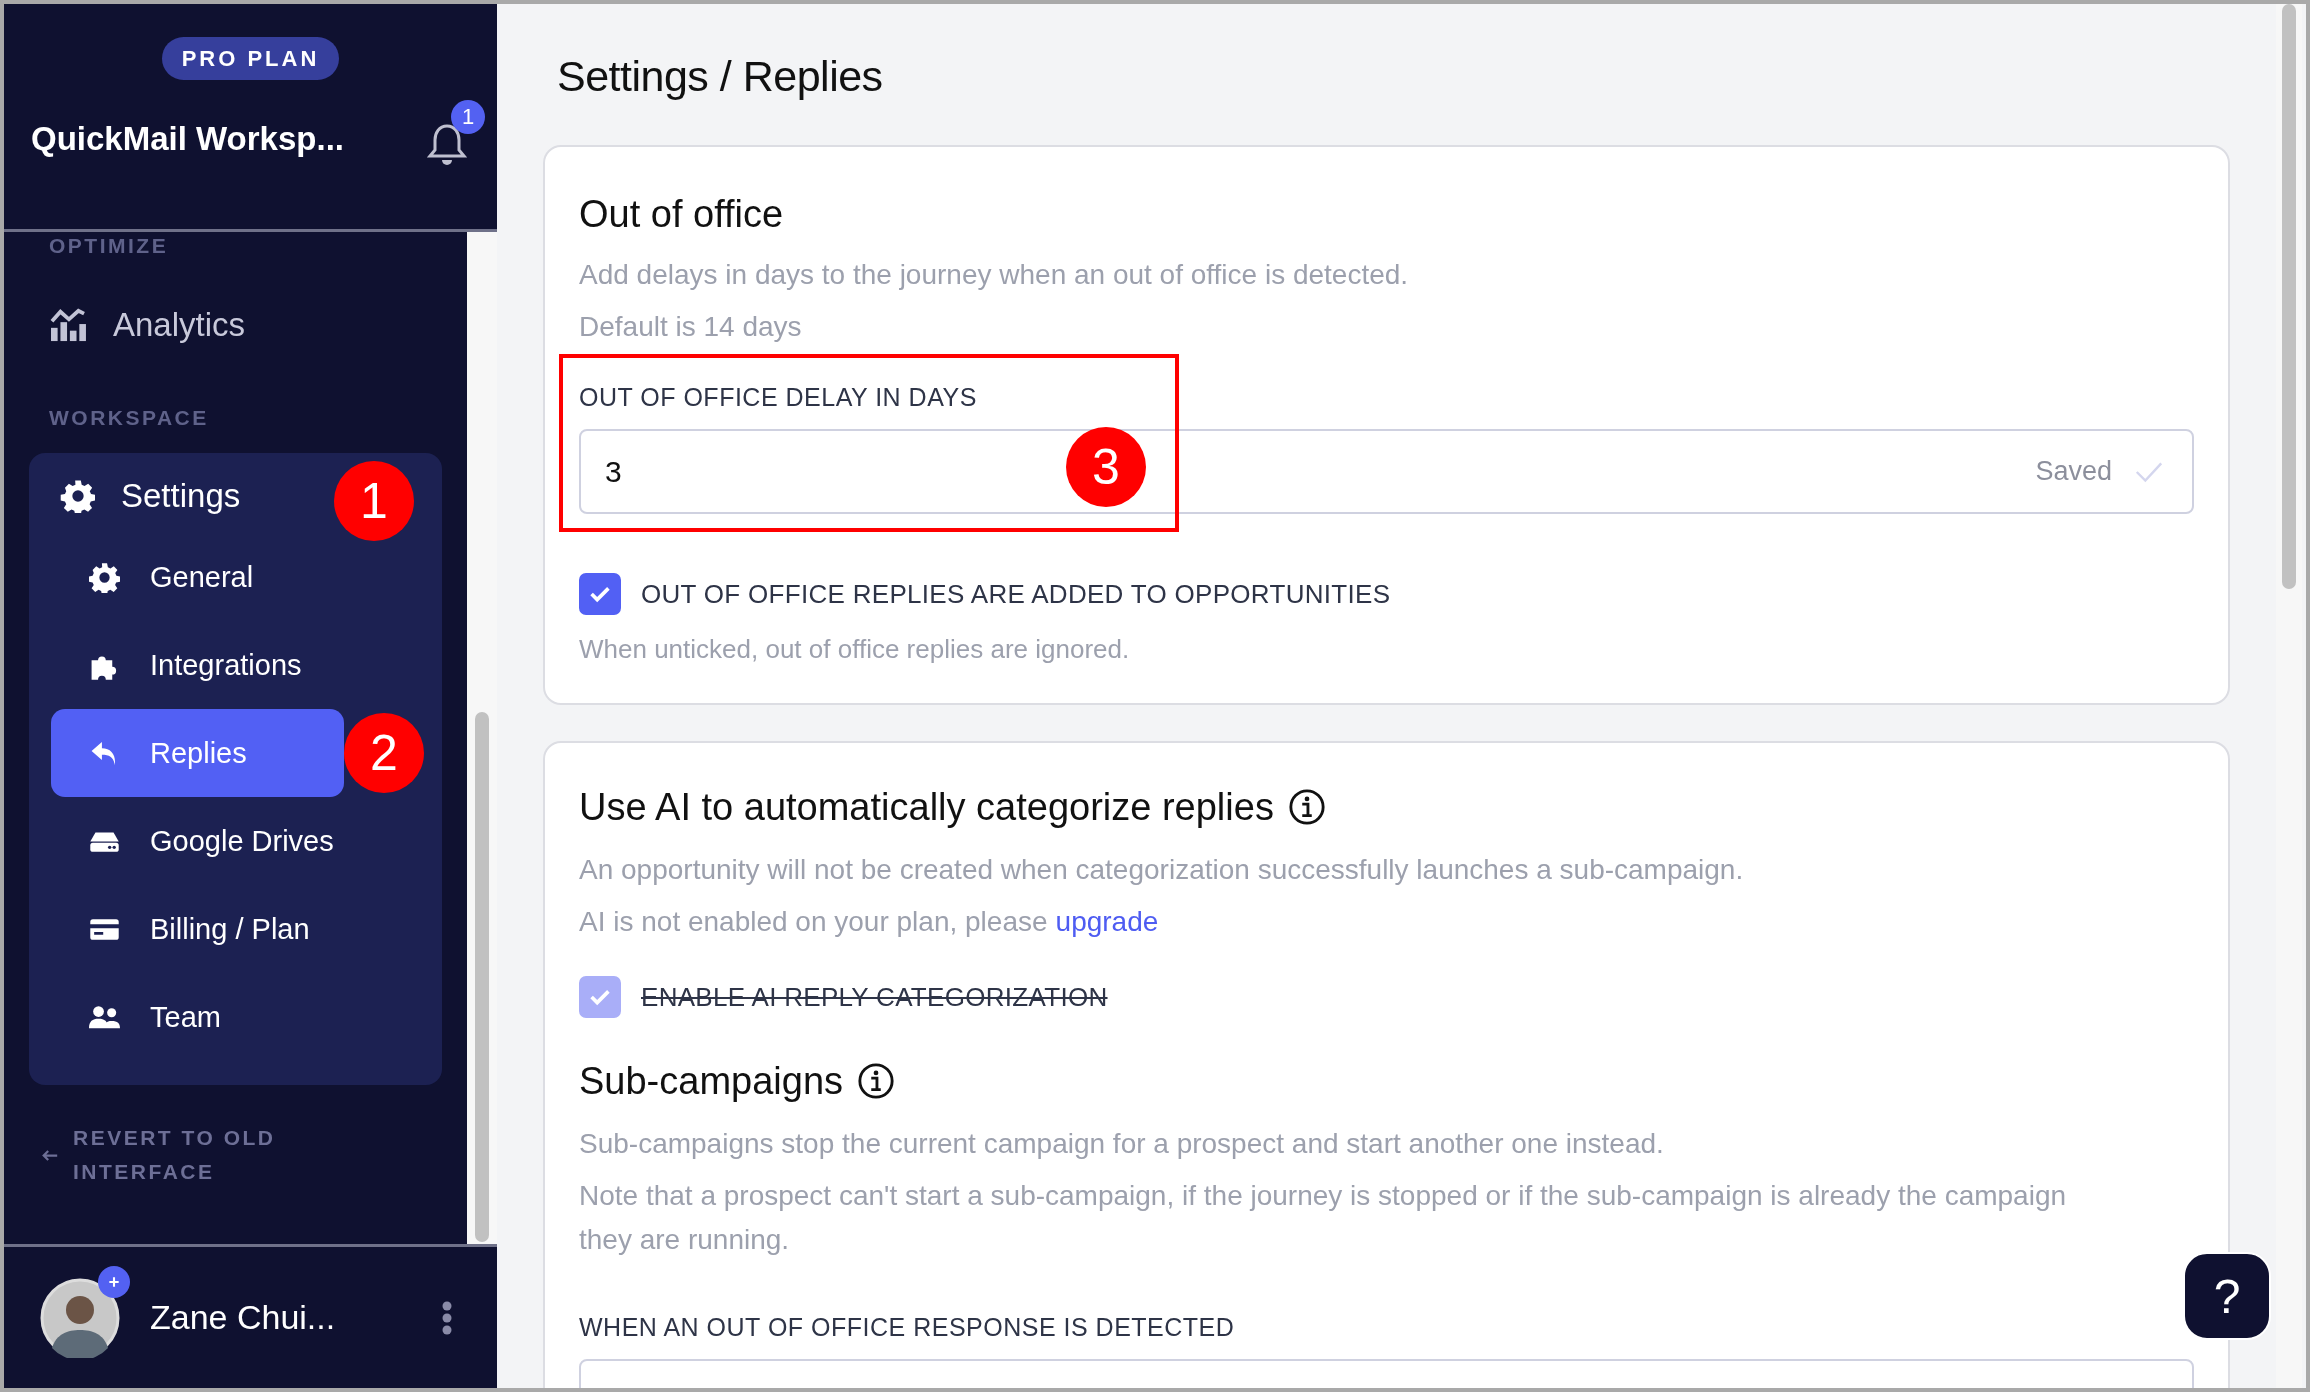 This screenshot has height=1392, width=2310. I want to click on nav-item: Google Drives, so click(235, 841).